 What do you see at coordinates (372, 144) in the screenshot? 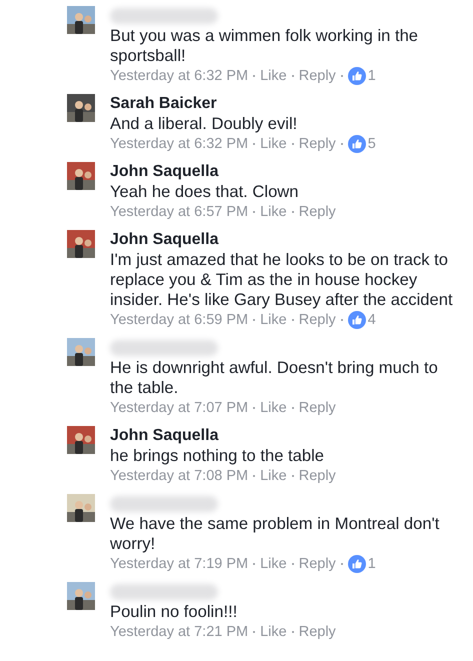
I see `reaction-count: 5` at bounding box center [372, 144].